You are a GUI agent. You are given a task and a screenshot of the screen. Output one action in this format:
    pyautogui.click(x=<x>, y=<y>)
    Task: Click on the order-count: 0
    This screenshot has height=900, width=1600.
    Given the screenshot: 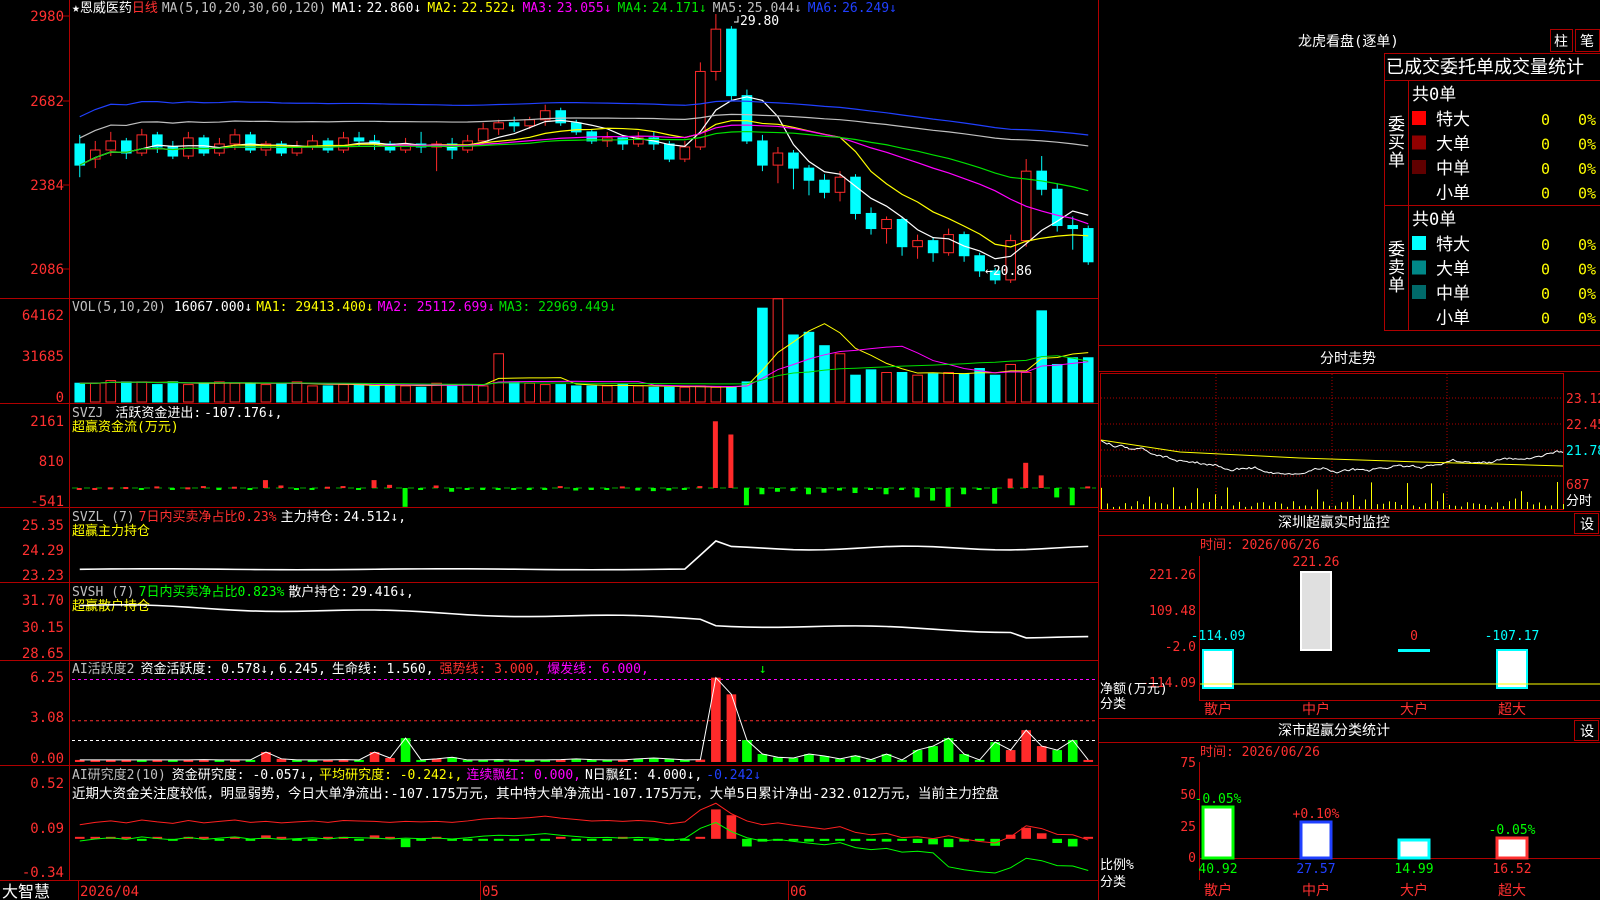 What is the action you would take?
    pyautogui.click(x=1545, y=169)
    